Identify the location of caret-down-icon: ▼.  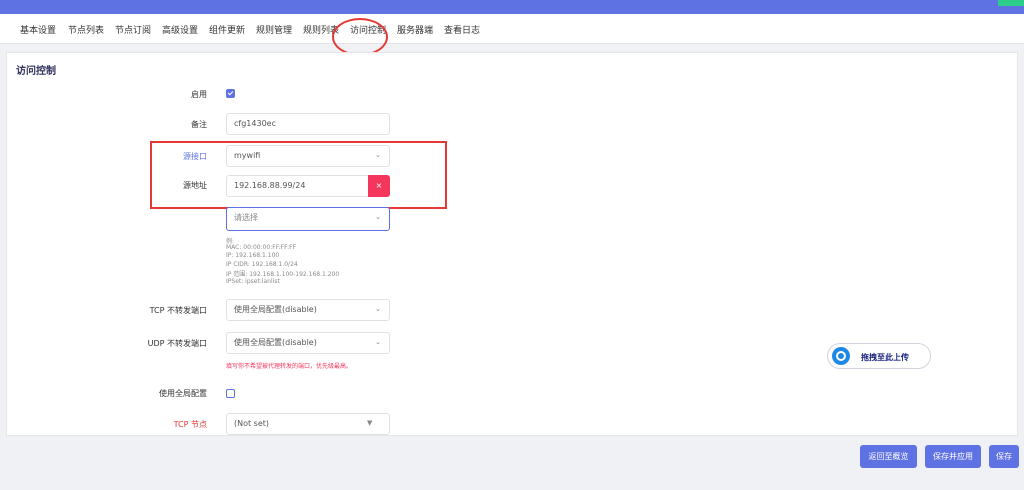
(370, 423).